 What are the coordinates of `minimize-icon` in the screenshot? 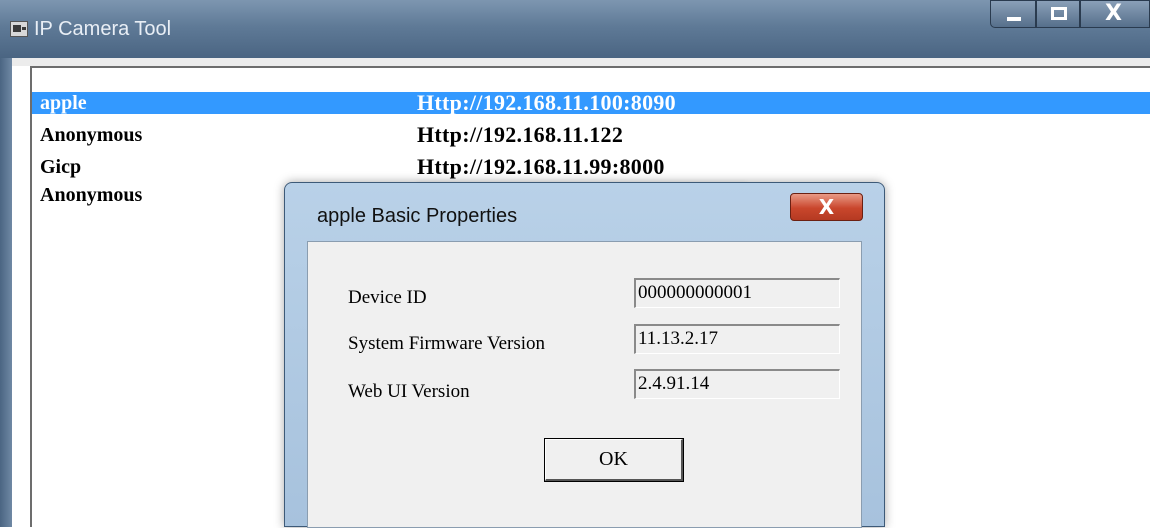 It's located at (1014, 19).